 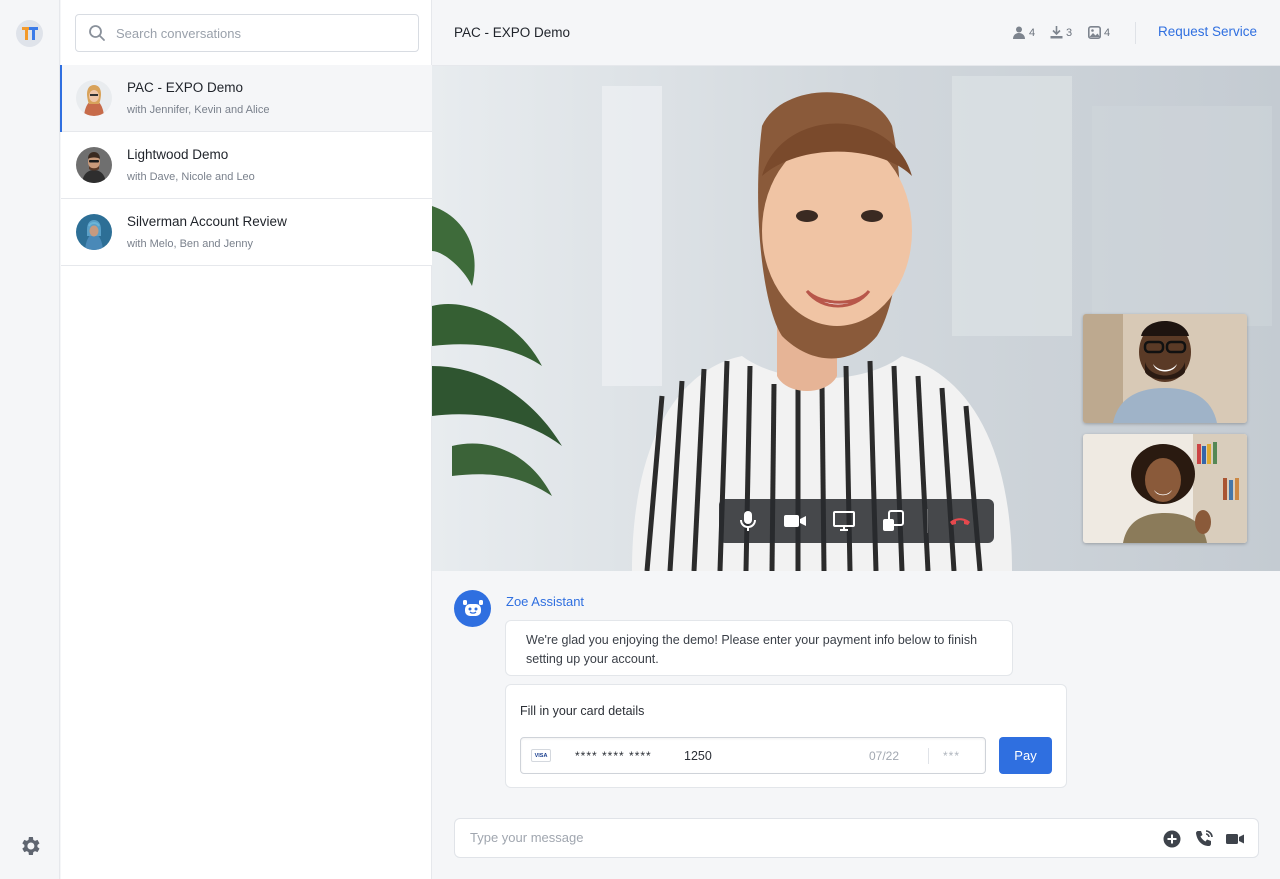 What do you see at coordinates (753, 755) in the screenshot?
I see `card-number-field: VISA **** **** **** 1250 07/22 ***` at bounding box center [753, 755].